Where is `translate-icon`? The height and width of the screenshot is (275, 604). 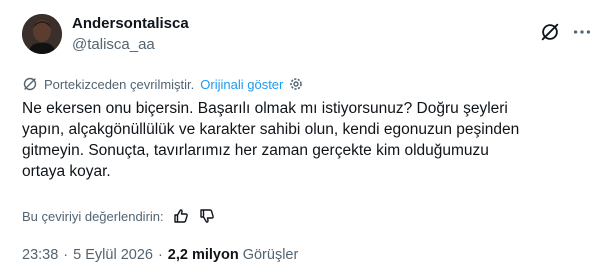 translate-icon is located at coordinates (30, 84).